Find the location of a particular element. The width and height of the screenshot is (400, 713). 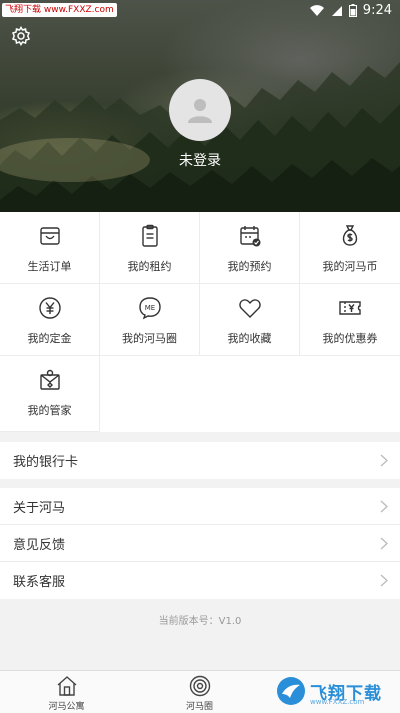

money-bag-icon is located at coordinates (350, 235).